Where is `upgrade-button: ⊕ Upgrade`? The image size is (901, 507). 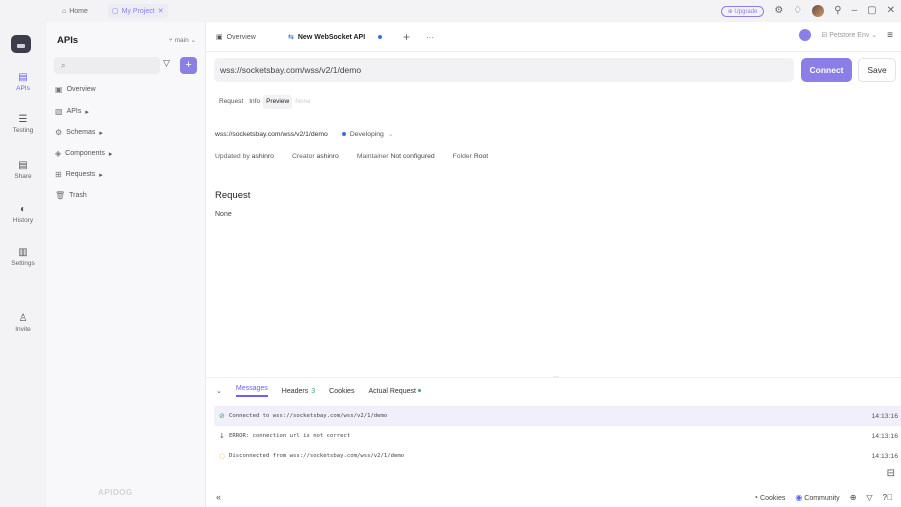
upgrade-button: ⊕ Upgrade is located at coordinates (742, 11).